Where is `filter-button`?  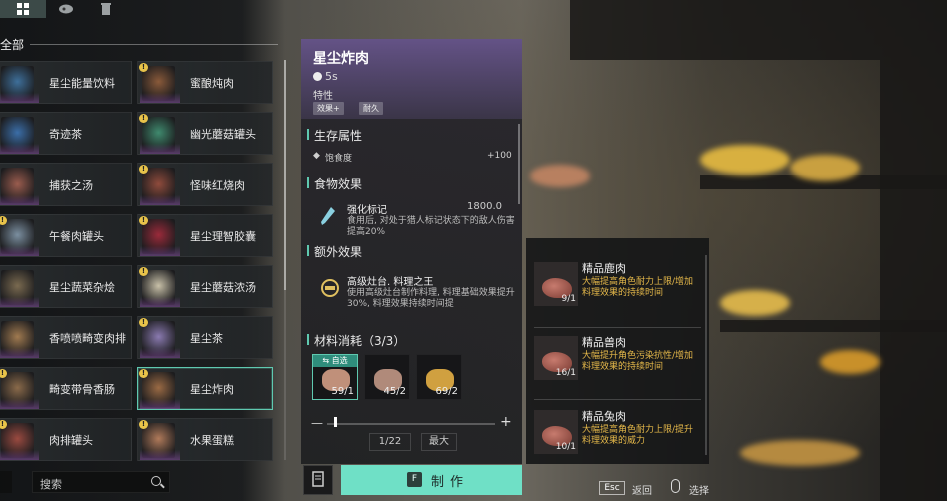 filter-button is located at coordinates (6, 482).